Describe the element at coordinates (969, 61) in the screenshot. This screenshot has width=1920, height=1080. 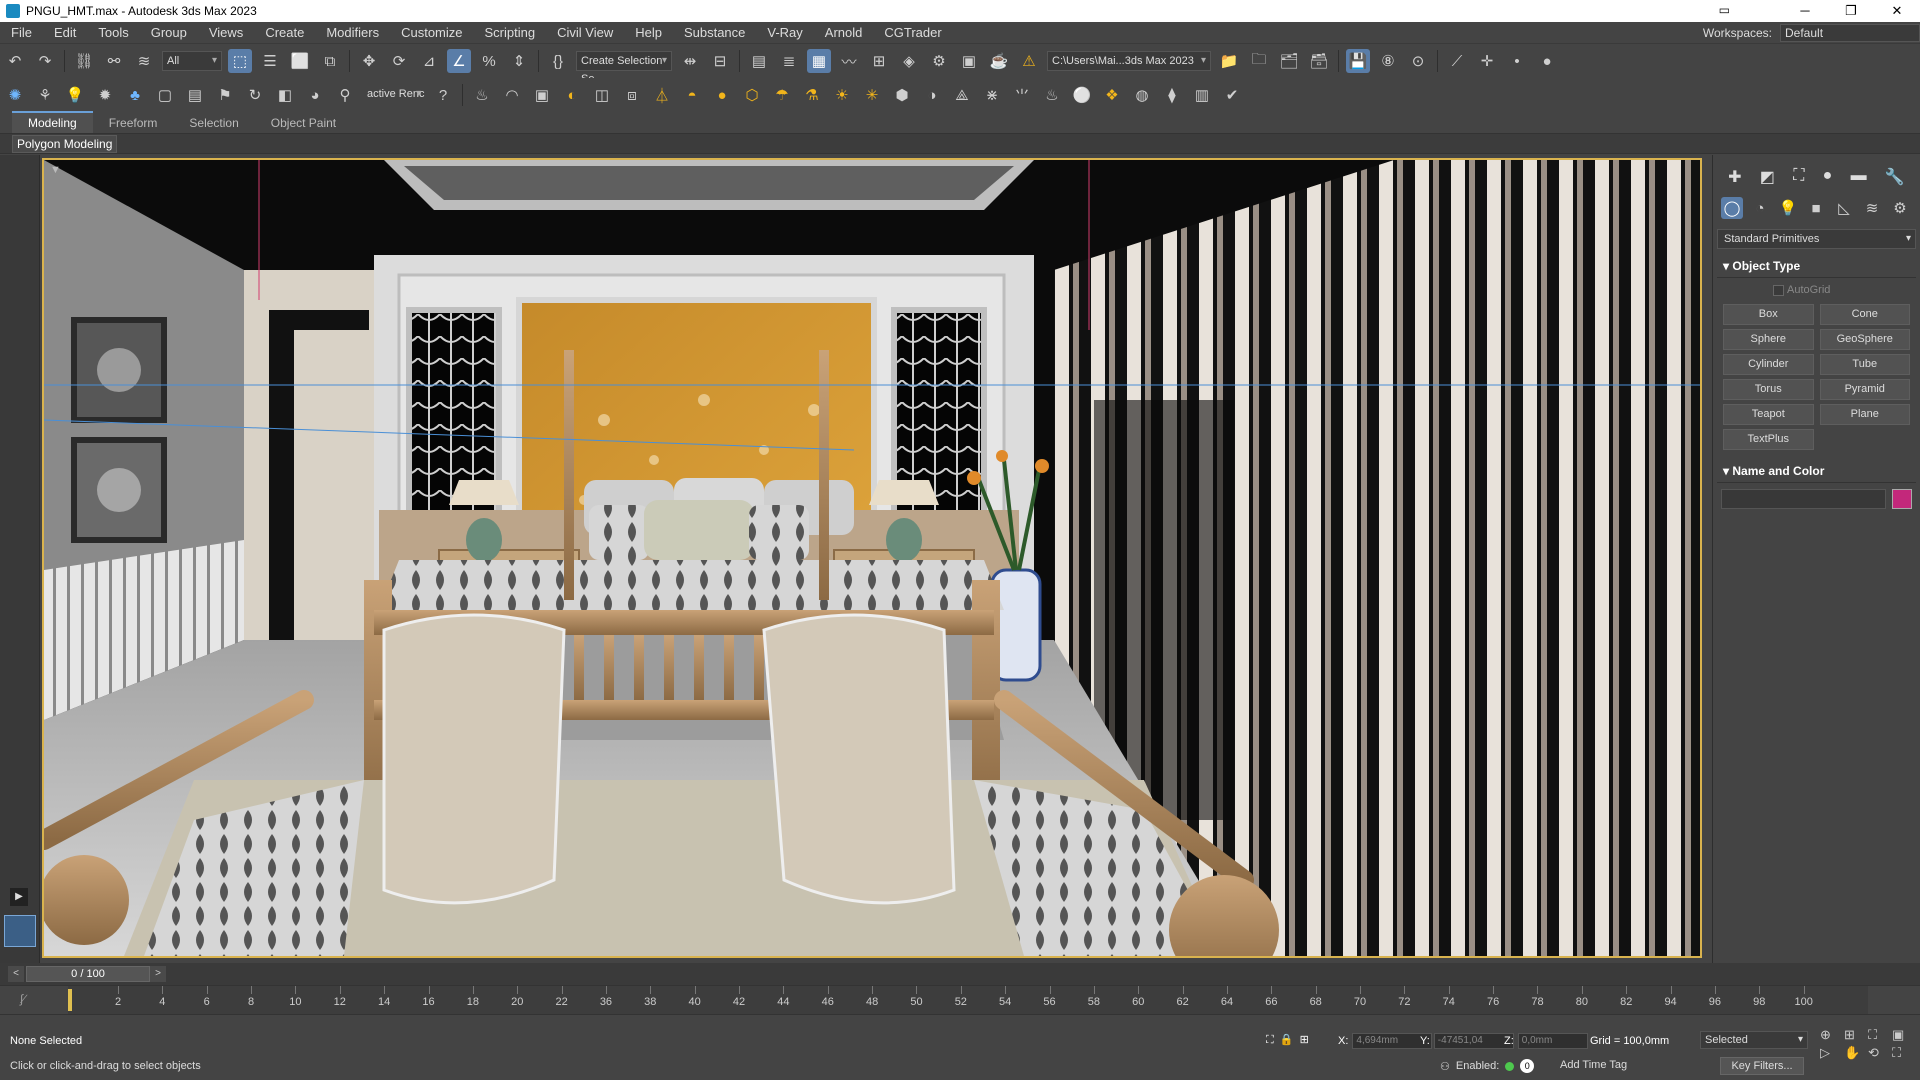
I see `rendered-frame-icon: ▣` at that location.